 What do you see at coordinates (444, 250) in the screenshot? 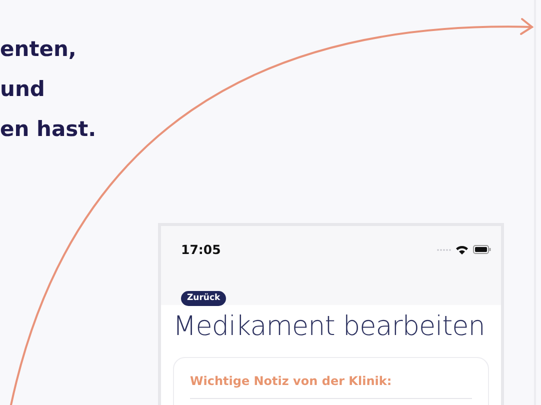
I see `signal-icon` at bounding box center [444, 250].